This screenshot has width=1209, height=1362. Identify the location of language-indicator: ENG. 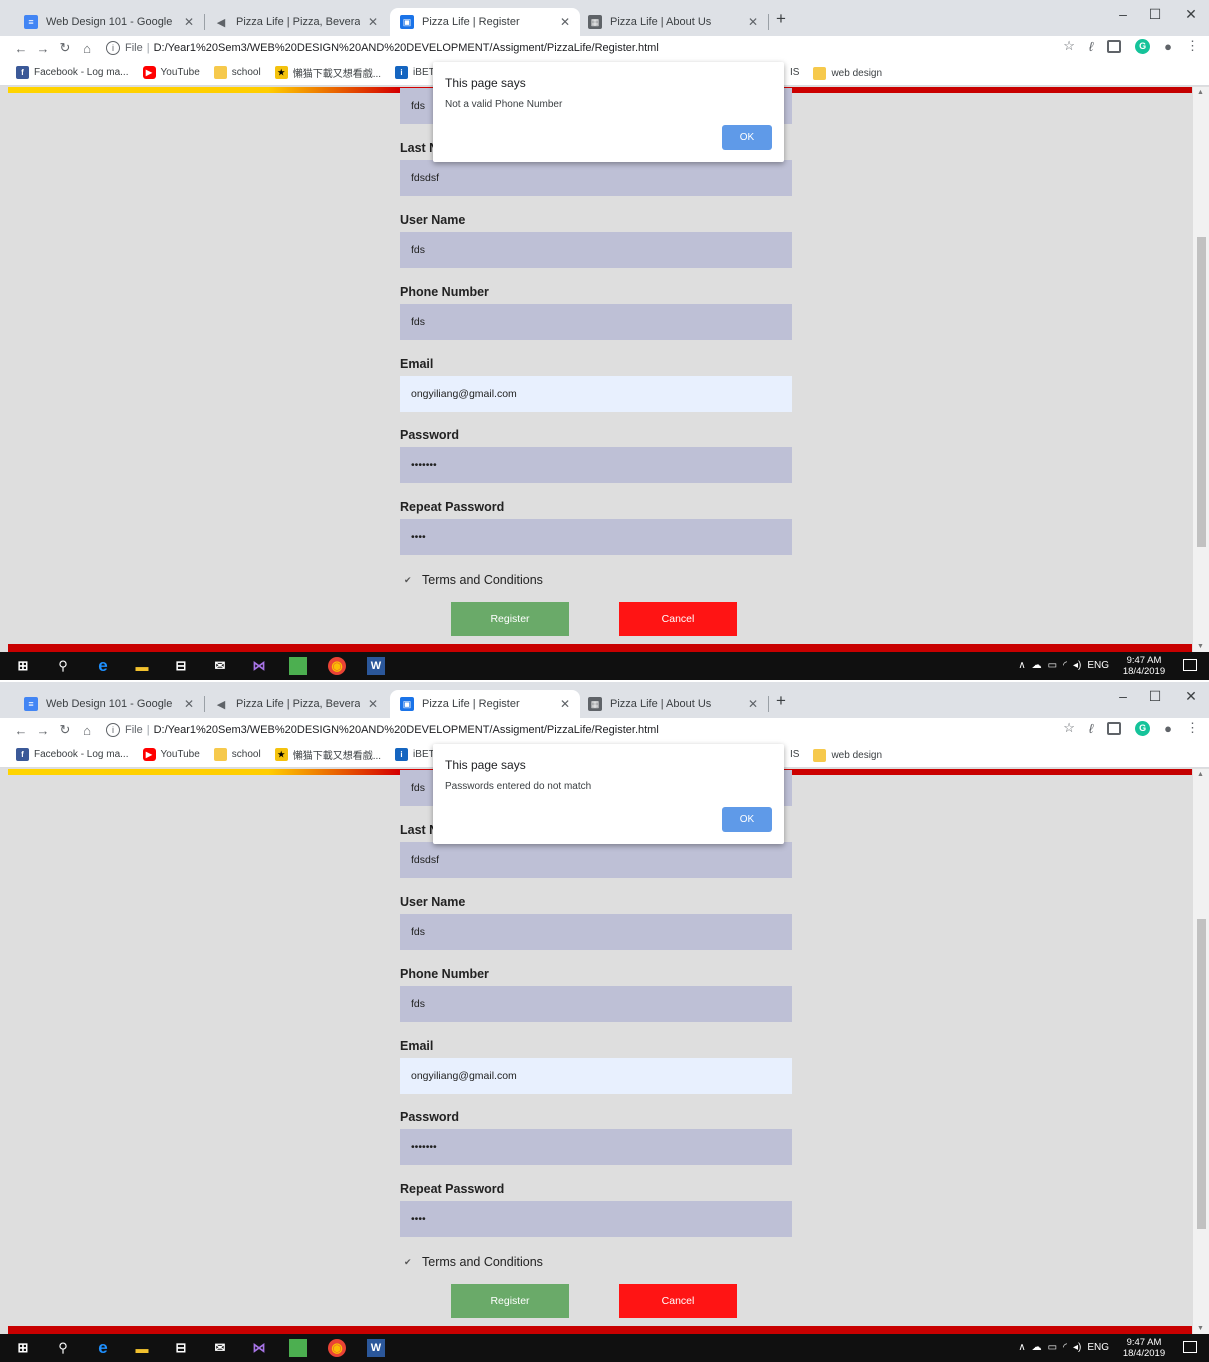
(1098, 1347).